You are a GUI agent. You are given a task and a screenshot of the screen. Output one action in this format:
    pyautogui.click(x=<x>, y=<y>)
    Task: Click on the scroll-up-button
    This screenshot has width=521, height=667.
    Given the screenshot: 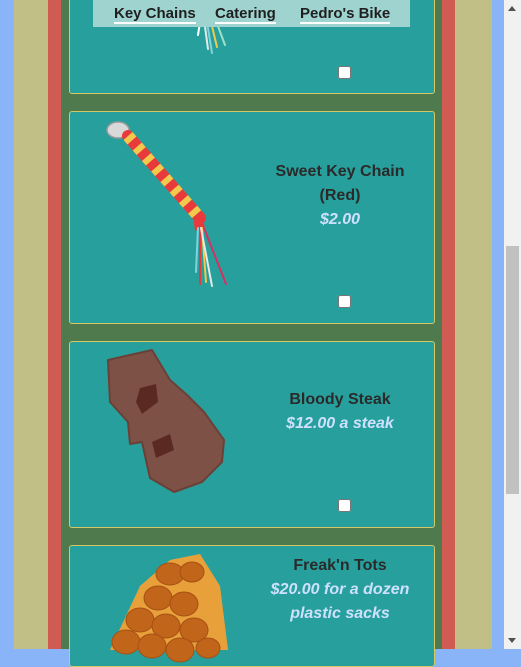 What is the action you would take?
    pyautogui.click(x=512, y=8)
    